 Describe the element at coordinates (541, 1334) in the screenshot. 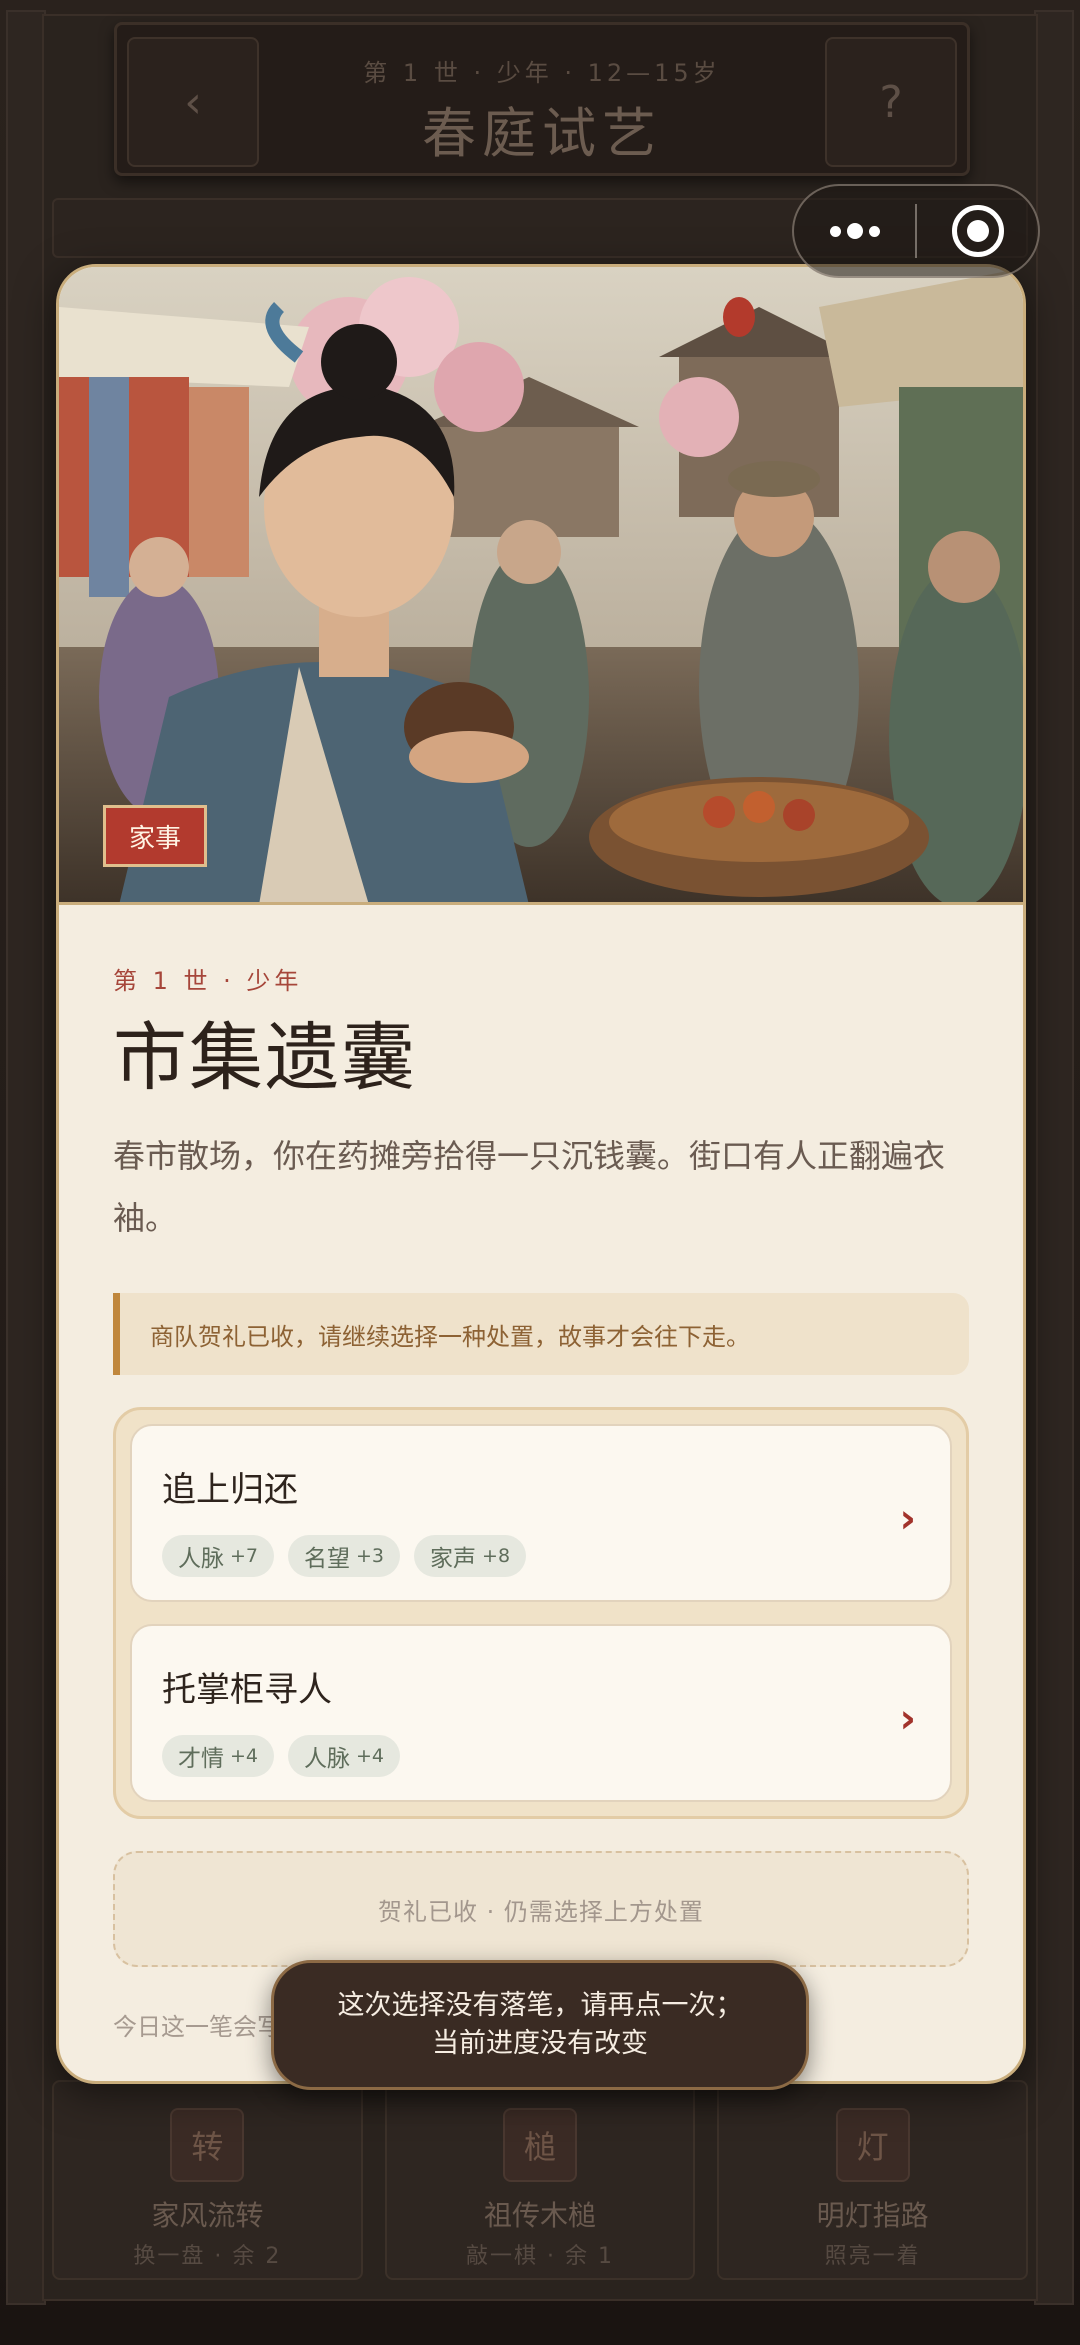

I see `gift-notice: 商队贺礼已收，请继续选择一种处置，故事才会往下走。` at that location.